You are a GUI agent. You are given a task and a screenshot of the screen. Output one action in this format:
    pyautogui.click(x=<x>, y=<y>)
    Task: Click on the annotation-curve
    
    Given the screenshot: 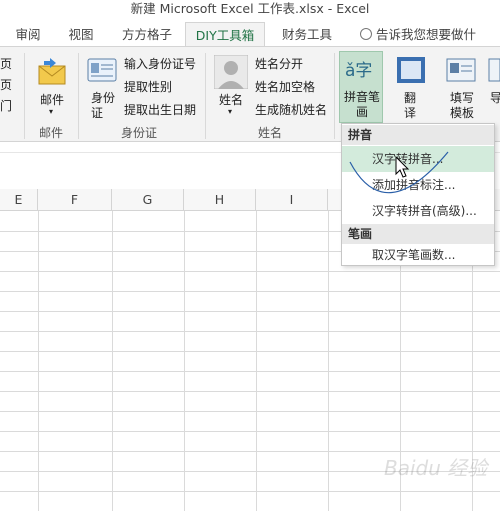 What is the action you would take?
    pyautogui.click(x=399, y=172)
    